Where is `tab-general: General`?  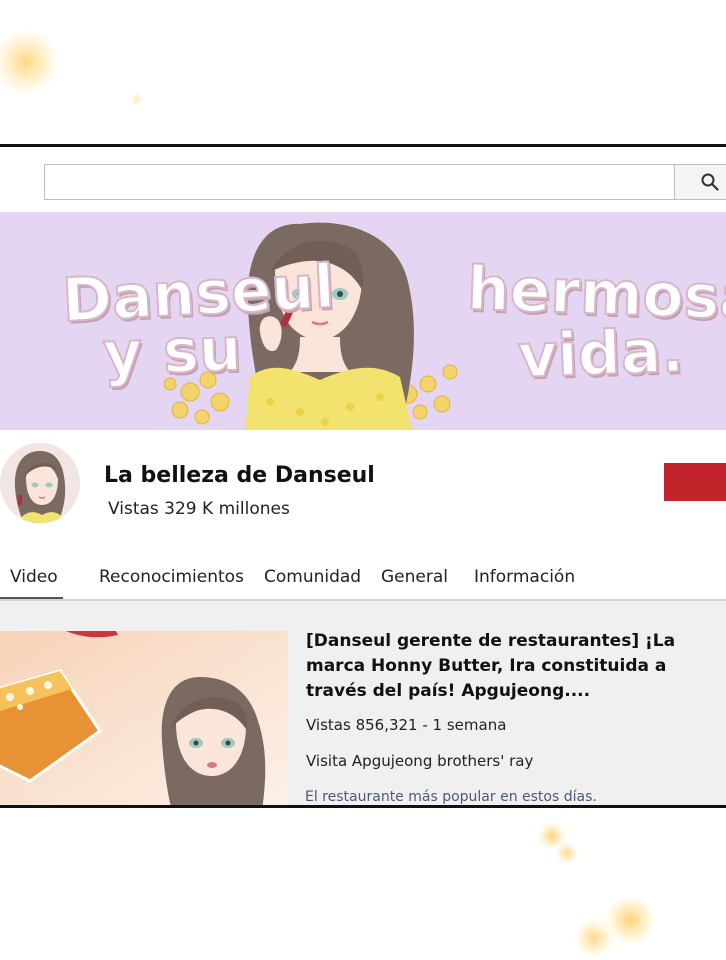
tab-general: General is located at coordinates (414, 577).